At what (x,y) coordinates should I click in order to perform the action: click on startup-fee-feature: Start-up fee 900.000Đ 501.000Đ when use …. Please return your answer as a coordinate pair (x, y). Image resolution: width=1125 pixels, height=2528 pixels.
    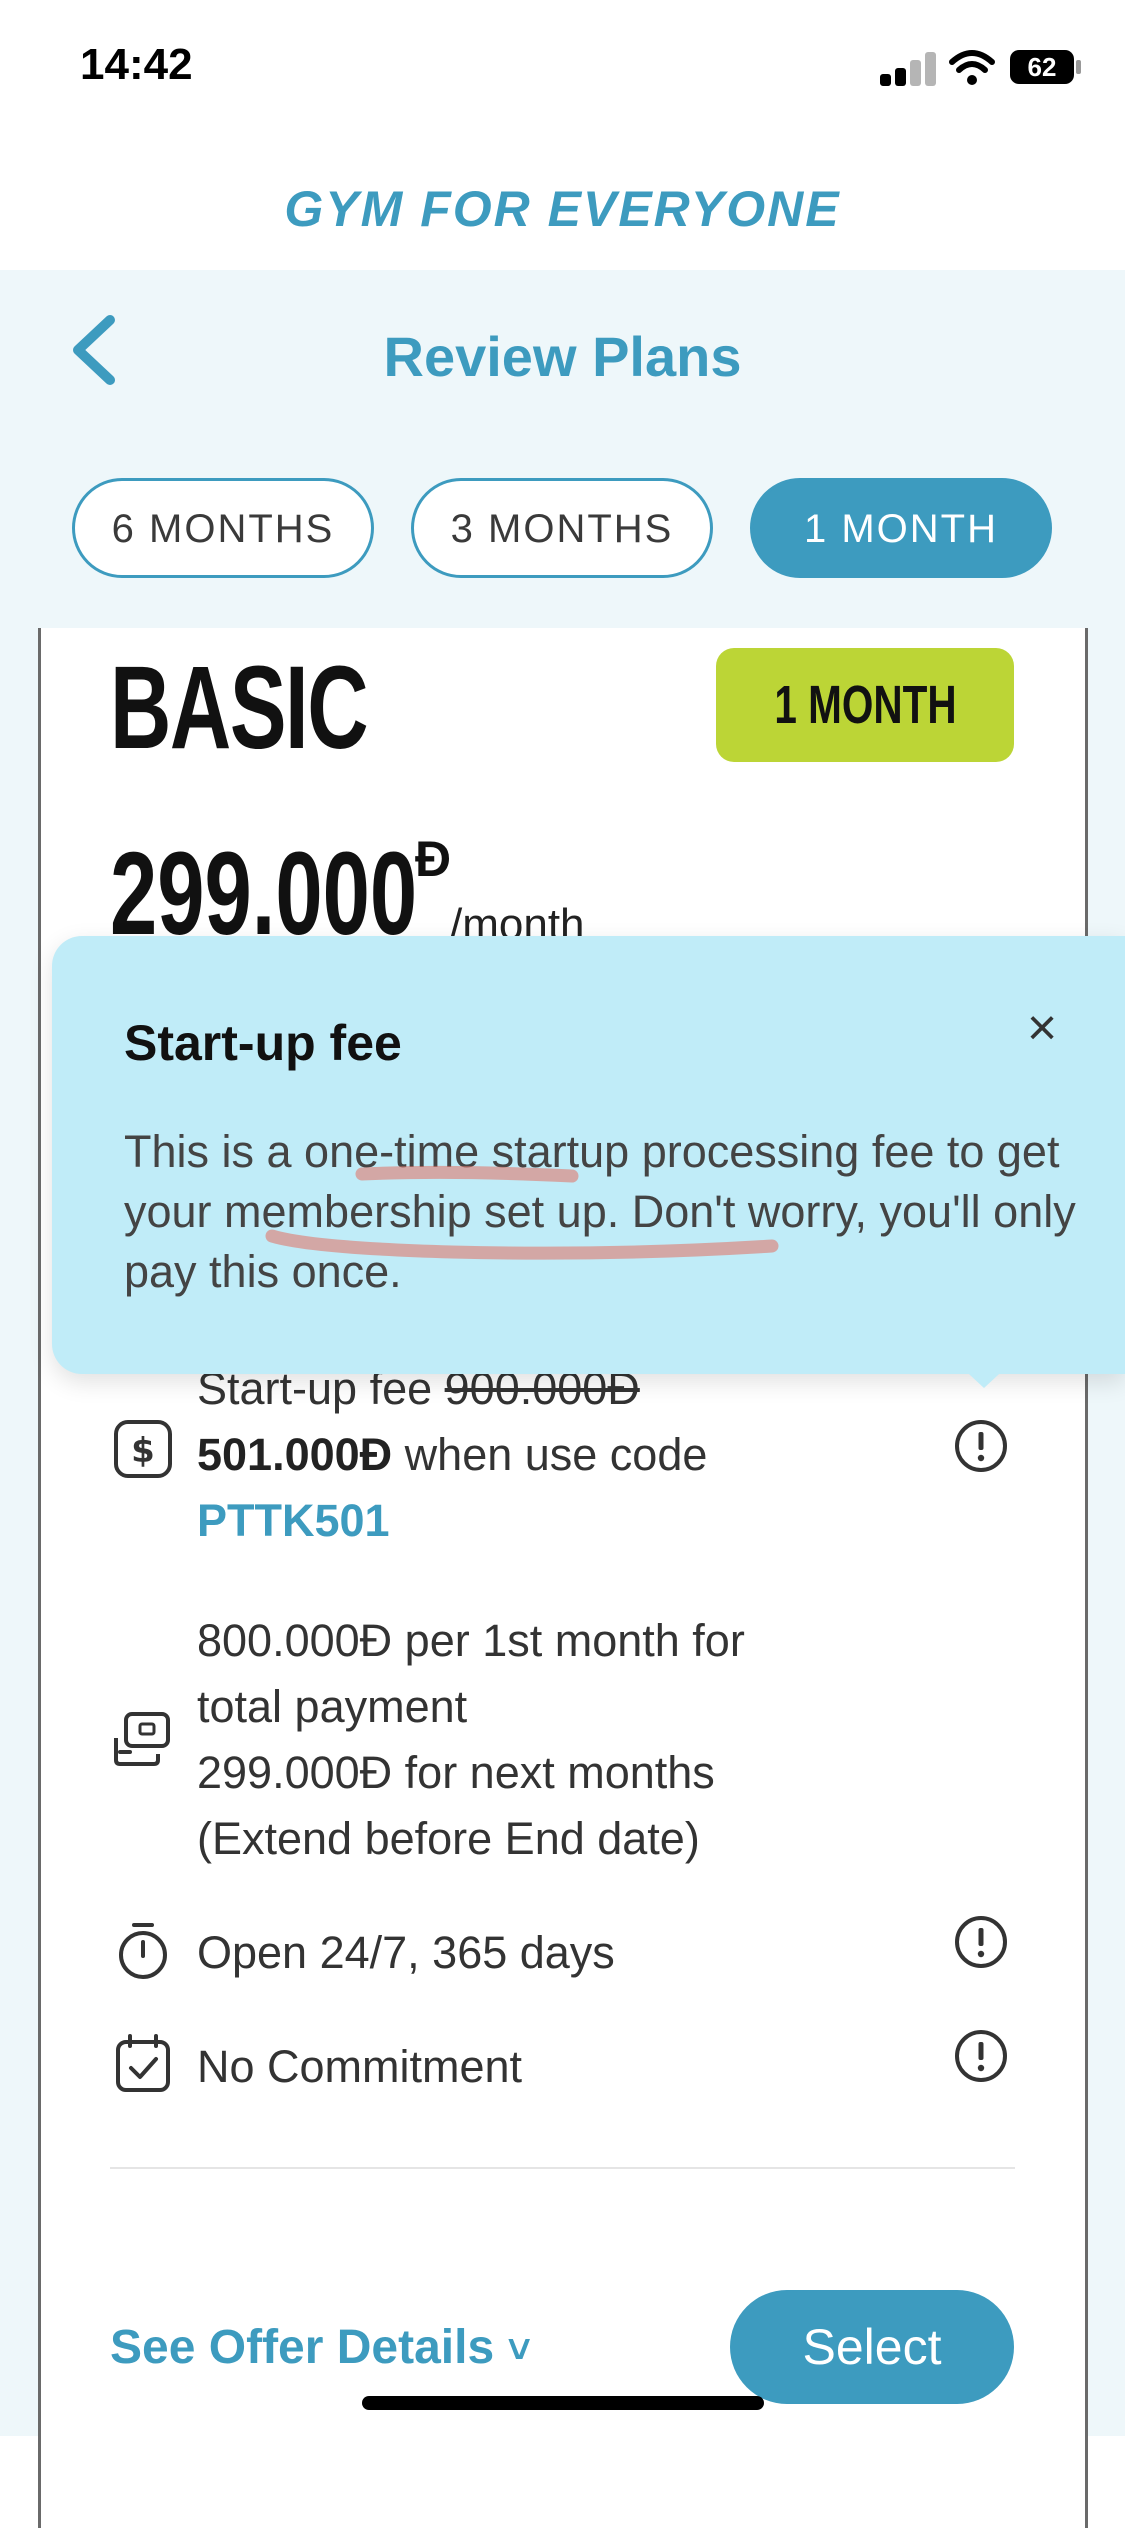
    Looking at the image, I should click on (567, 1455).